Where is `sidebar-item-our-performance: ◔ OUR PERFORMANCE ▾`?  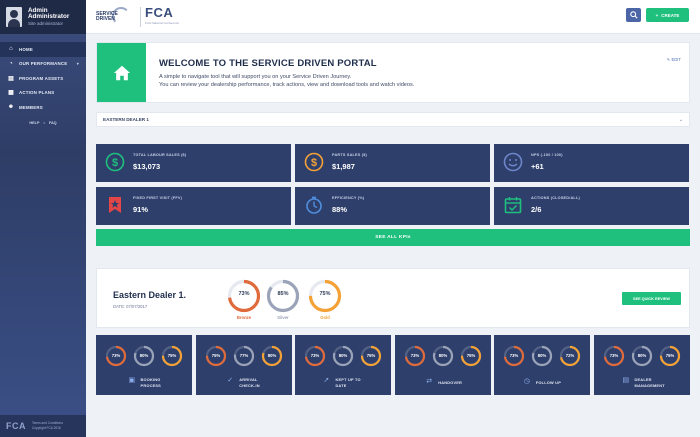 sidebar-item-our-performance: ◔ OUR PERFORMANCE ▾ is located at coordinates (43, 64).